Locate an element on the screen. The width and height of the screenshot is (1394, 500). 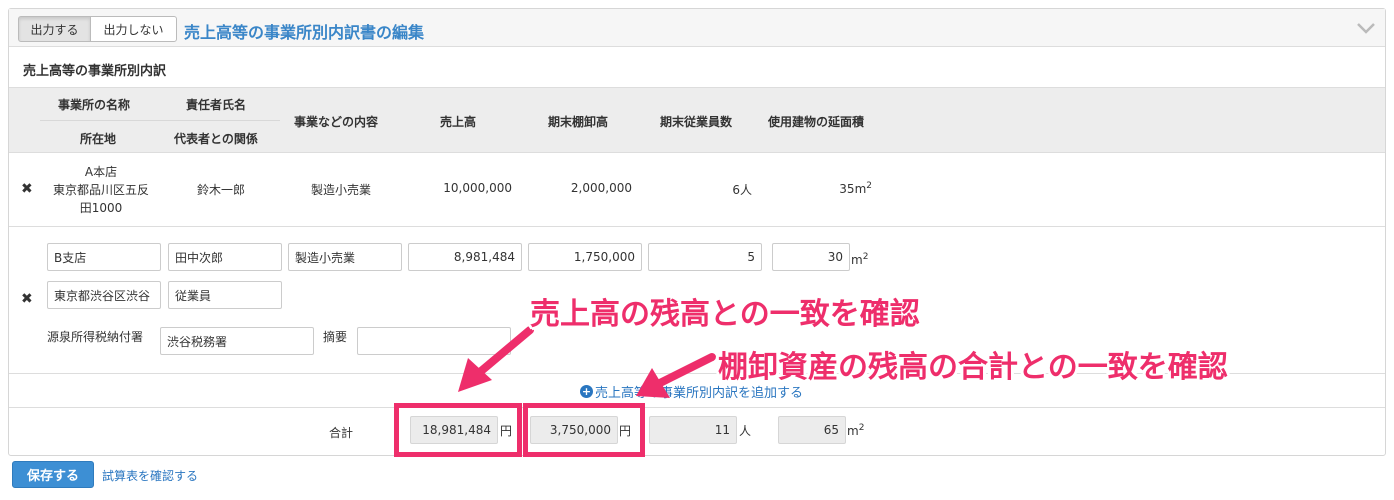
callout-sales-check: 売上高の残高との一致を確認 is located at coordinates (725, 314).